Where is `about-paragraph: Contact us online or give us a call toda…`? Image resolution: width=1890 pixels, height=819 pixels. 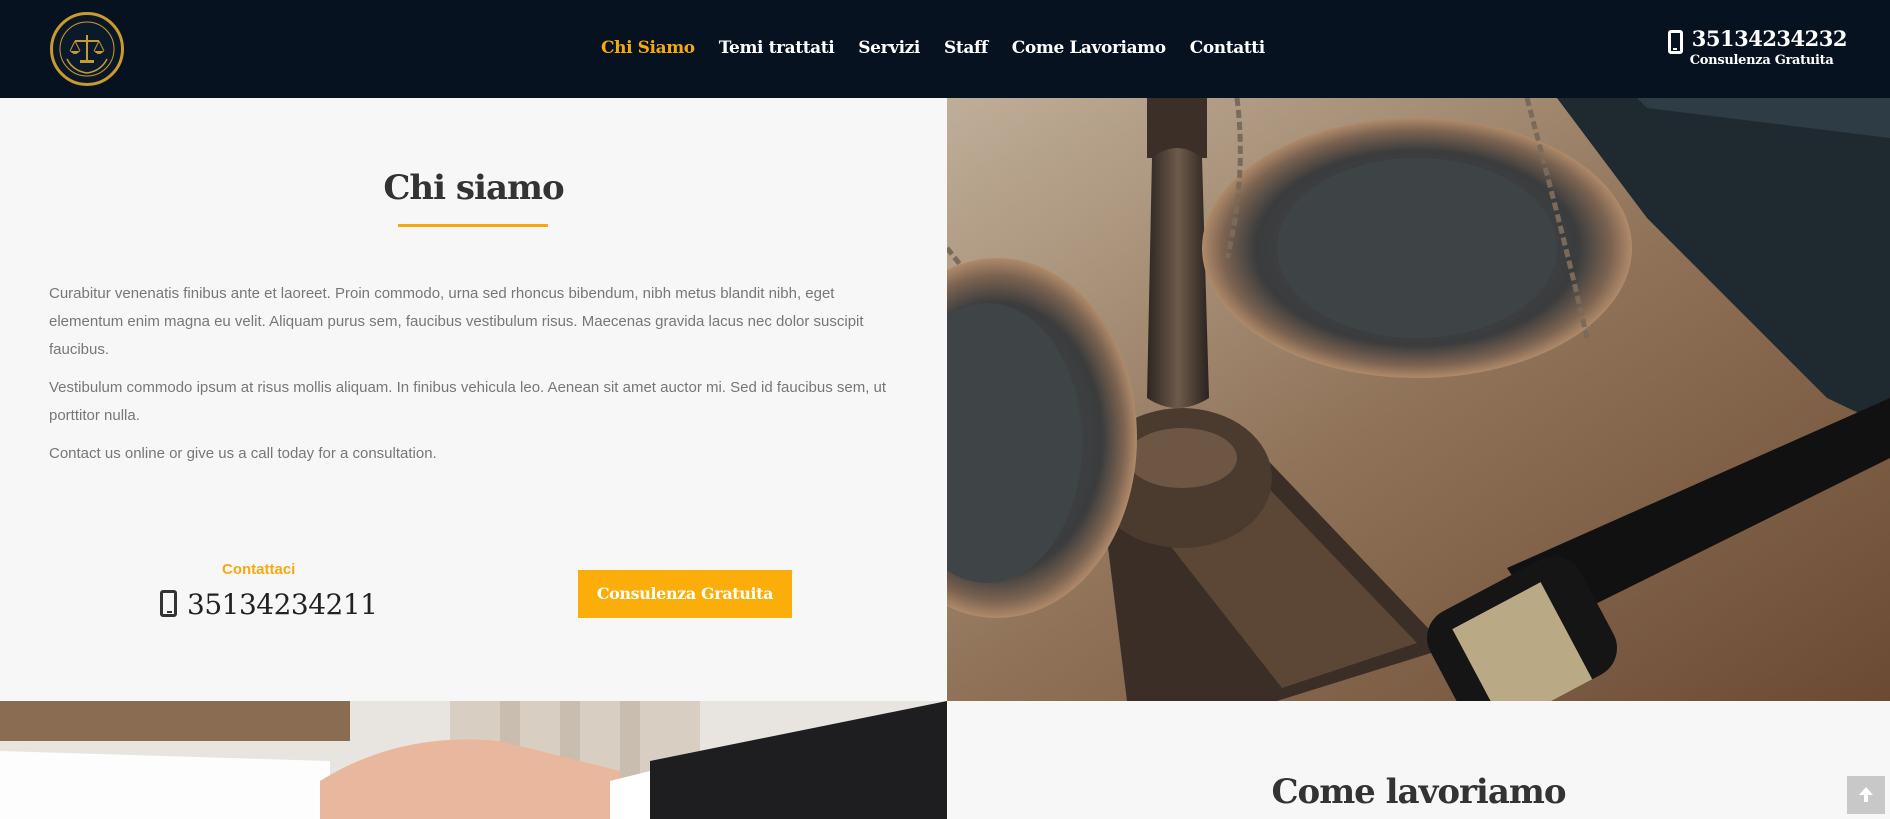
about-paragraph: Contact us online or give us a call toda… is located at coordinates (243, 453).